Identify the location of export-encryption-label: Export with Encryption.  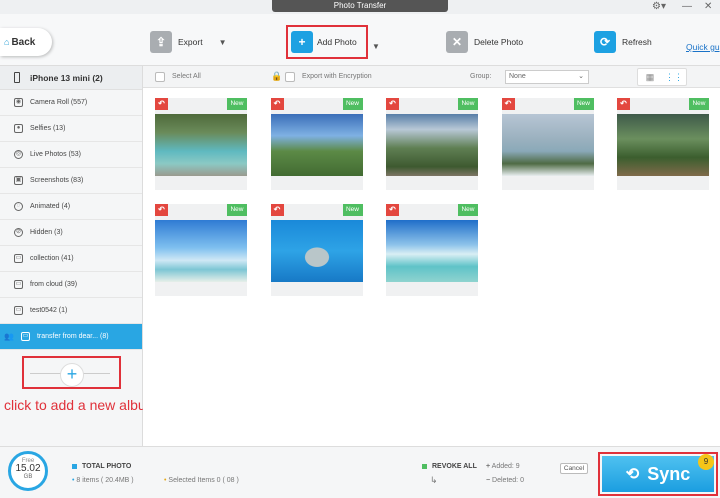
(337, 76).